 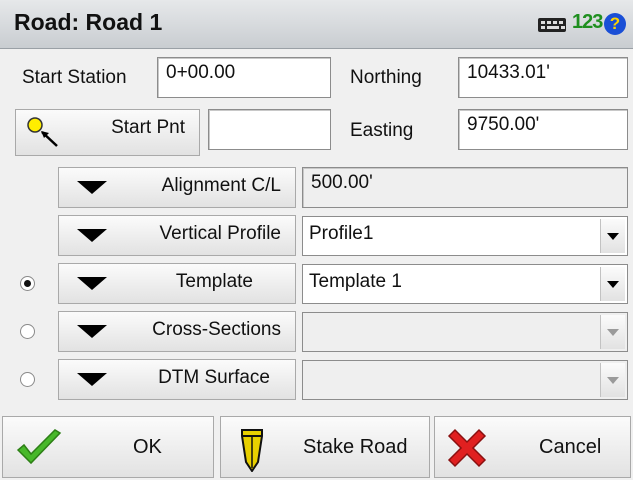 I want to click on vertical-profile-button: Vertical Profile, so click(x=177, y=235).